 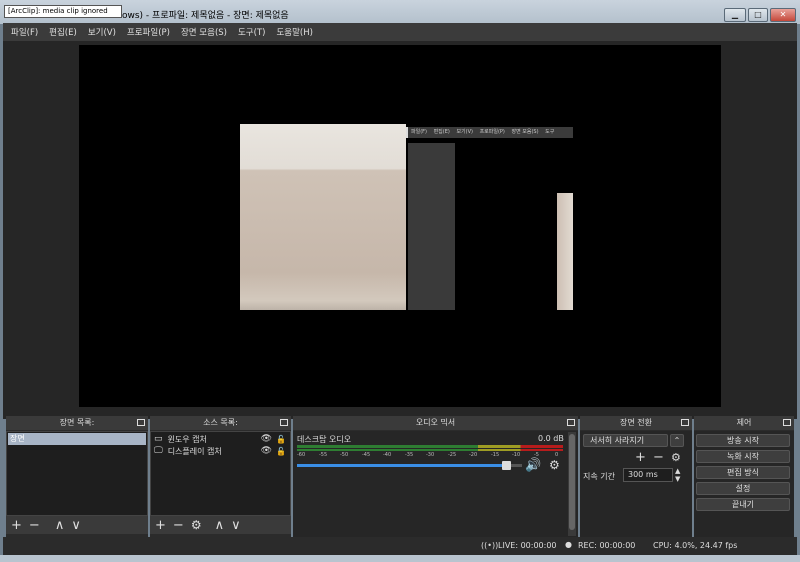 I want to click on nested-panel, so click(x=431, y=226).